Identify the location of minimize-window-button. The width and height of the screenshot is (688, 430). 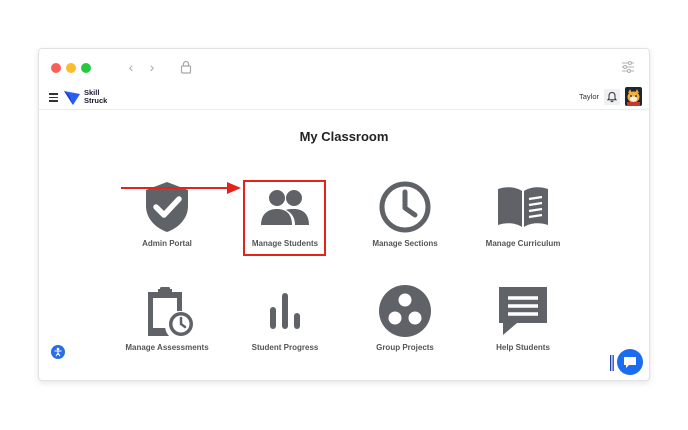
(71, 68).